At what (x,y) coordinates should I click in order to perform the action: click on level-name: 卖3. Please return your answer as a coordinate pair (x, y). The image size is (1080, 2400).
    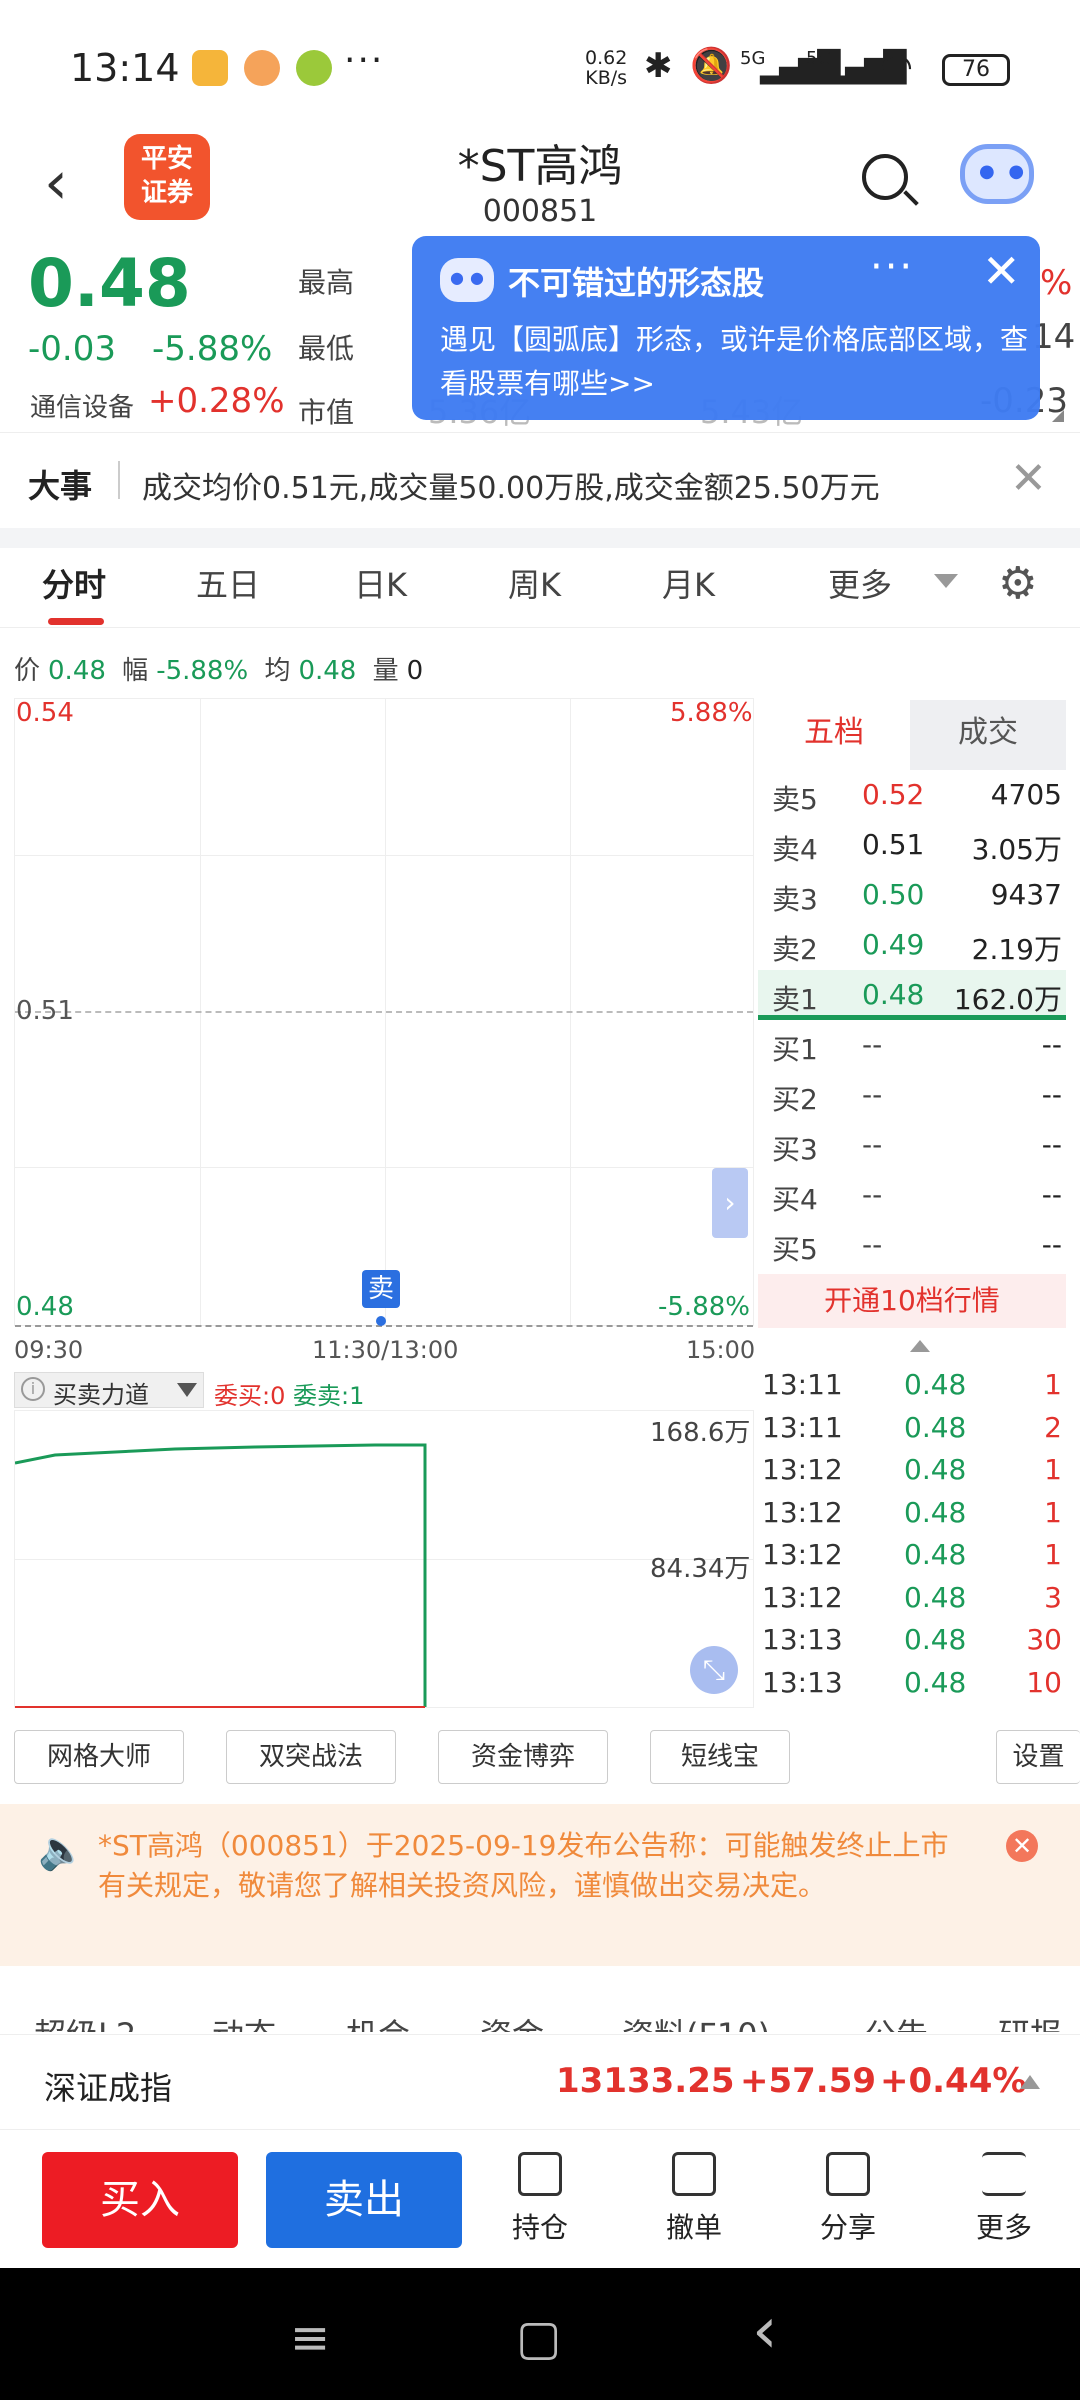
    Looking at the image, I should click on (795, 899).